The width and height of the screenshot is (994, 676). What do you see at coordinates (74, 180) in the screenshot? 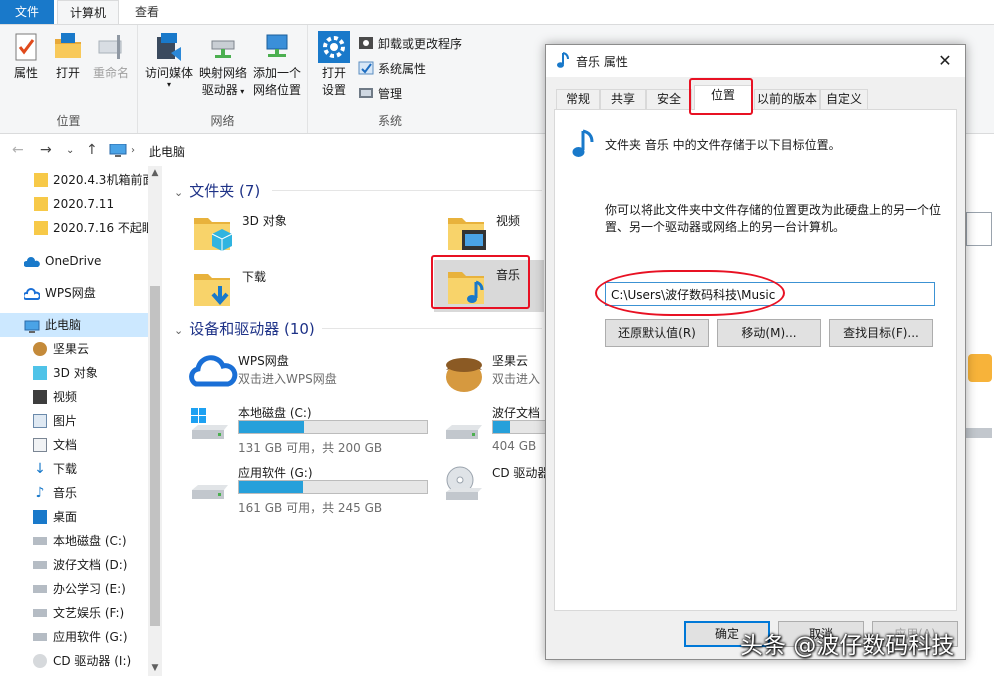
I see `nav-item-folder-1: 2020.4.3机箱前面` at bounding box center [74, 180].